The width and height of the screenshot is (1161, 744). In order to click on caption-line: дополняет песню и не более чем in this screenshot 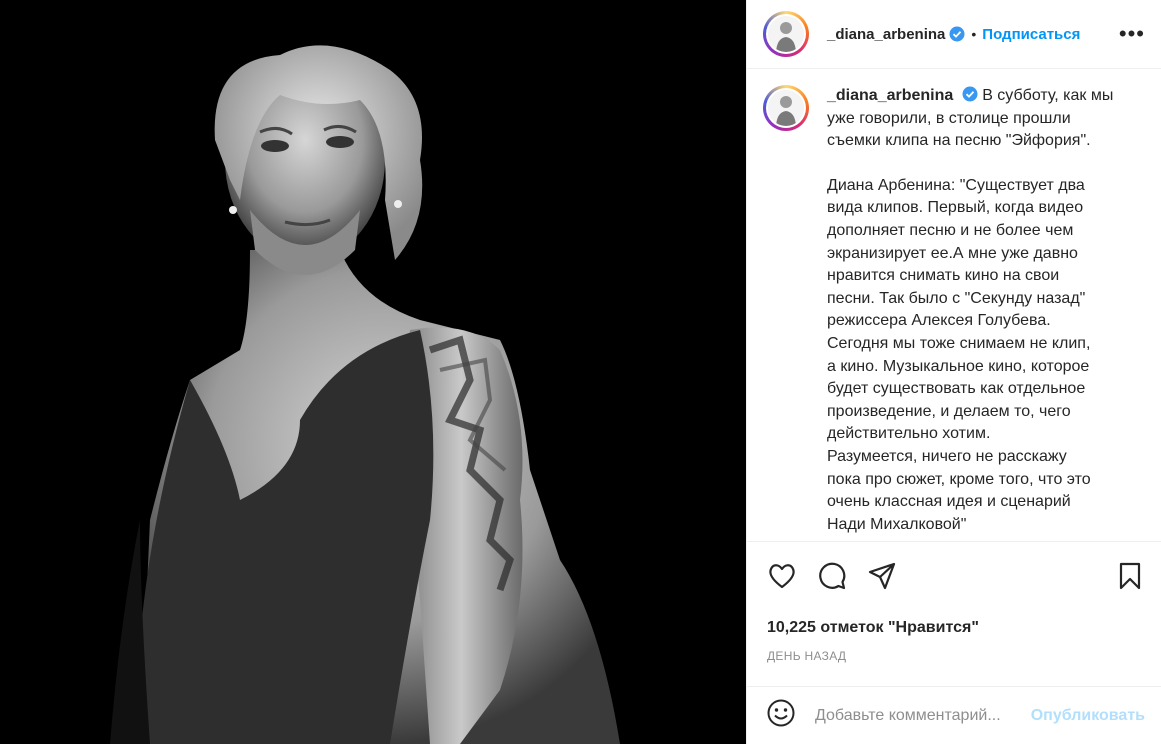, I will do `click(950, 230)`.